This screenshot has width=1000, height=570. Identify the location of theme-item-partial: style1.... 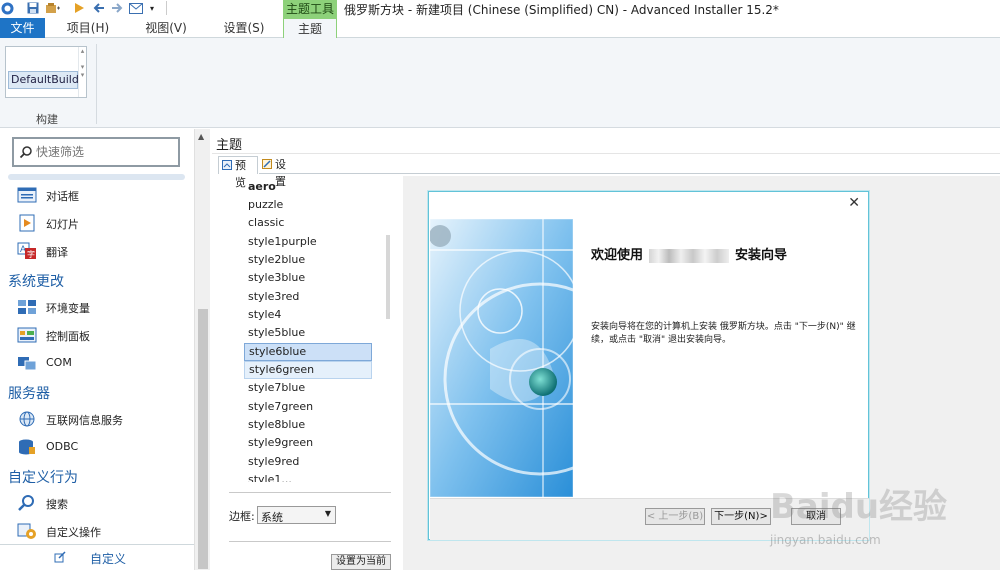
(308, 476).